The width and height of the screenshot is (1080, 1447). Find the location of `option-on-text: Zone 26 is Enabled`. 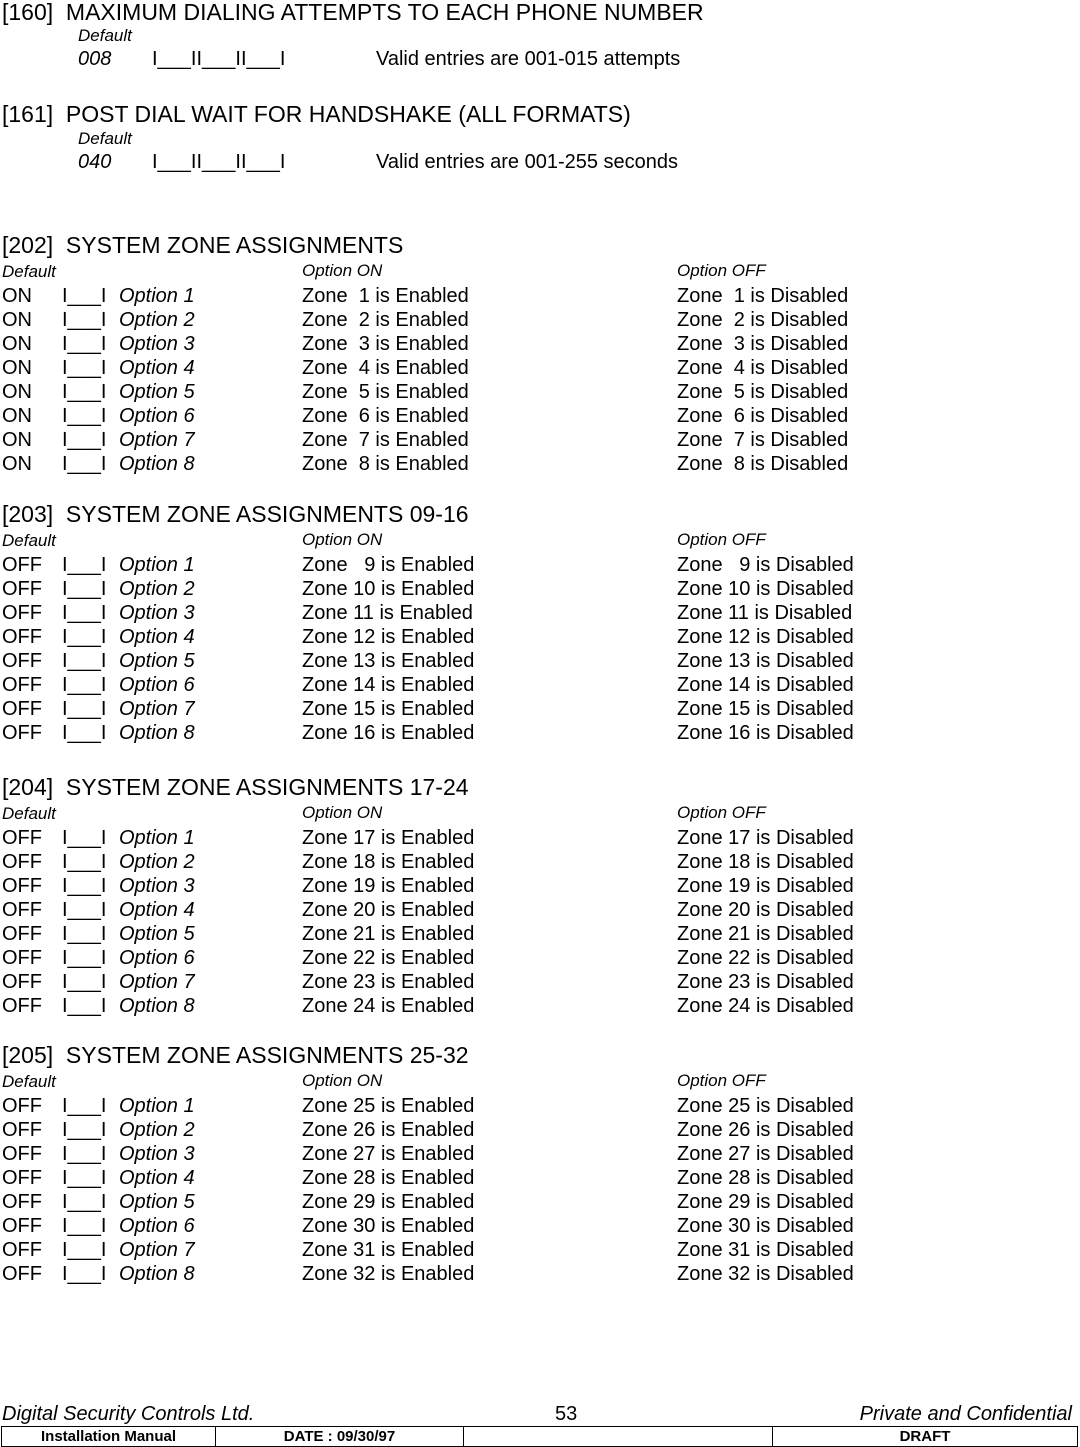

option-on-text: Zone 26 is Enabled is located at coordinates (388, 1130).